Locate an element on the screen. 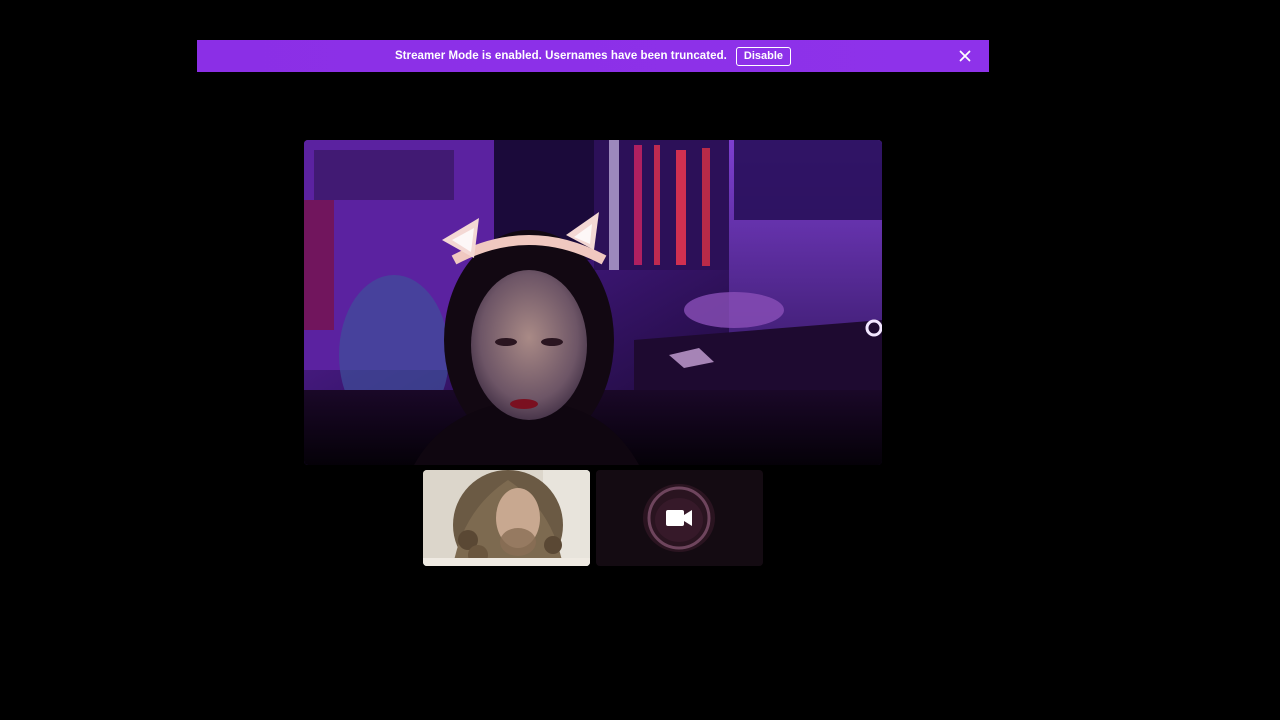  close-icon is located at coordinates (965, 56).